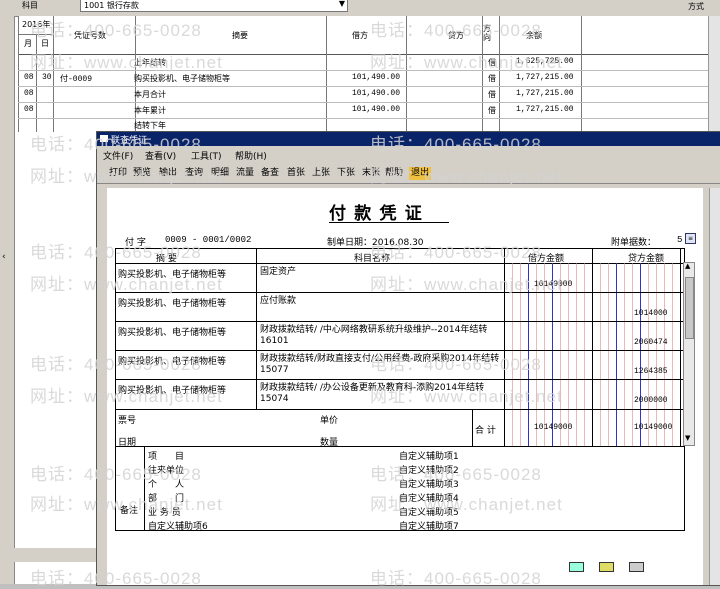 This screenshot has height=589, width=720. Describe the element at coordinates (164, 513) in the screenshot. I see `aux-salesman: 业 务 员` at that location.